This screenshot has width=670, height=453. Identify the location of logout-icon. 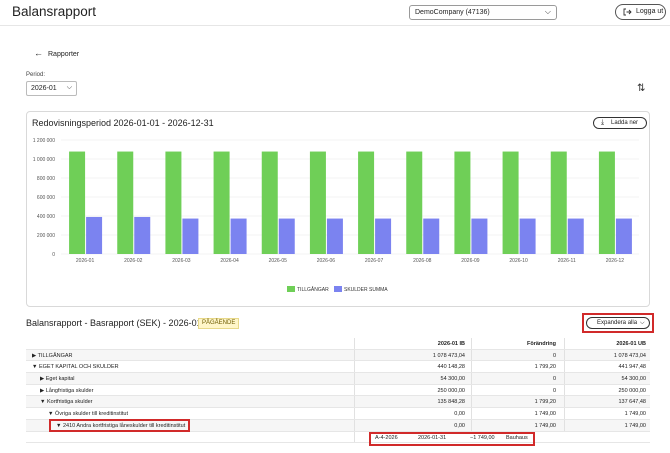
(627, 12).